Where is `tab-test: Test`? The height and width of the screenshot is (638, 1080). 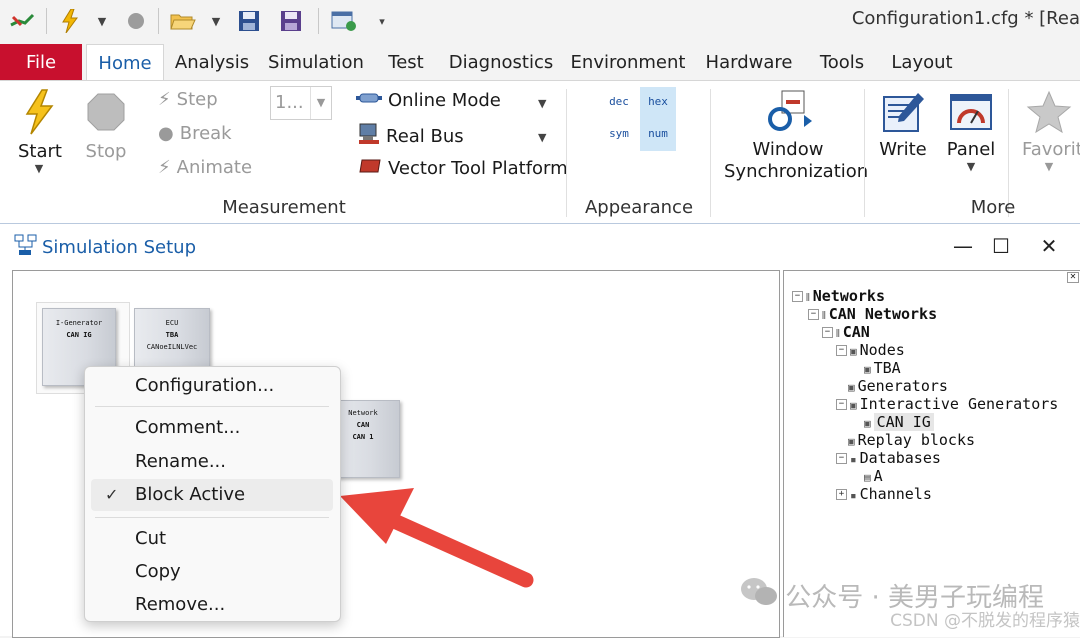
tab-test: Test is located at coordinates (406, 62).